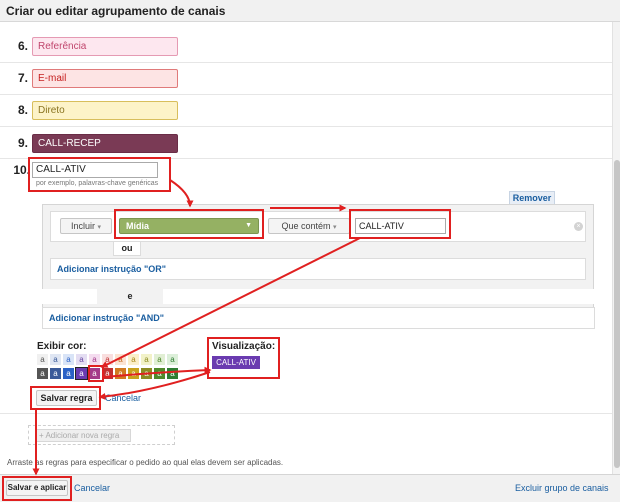 This screenshot has height=502, width=620. Describe the element at coordinates (42, 373) in the screenshot. I see `color-swatch-dark-1: a` at that location.